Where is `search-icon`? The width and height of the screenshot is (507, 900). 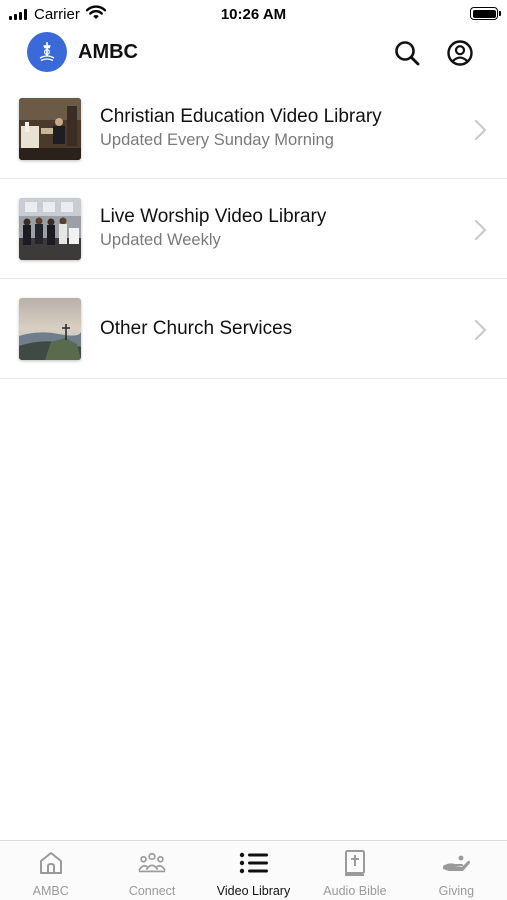
search-icon is located at coordinates (407, 53).